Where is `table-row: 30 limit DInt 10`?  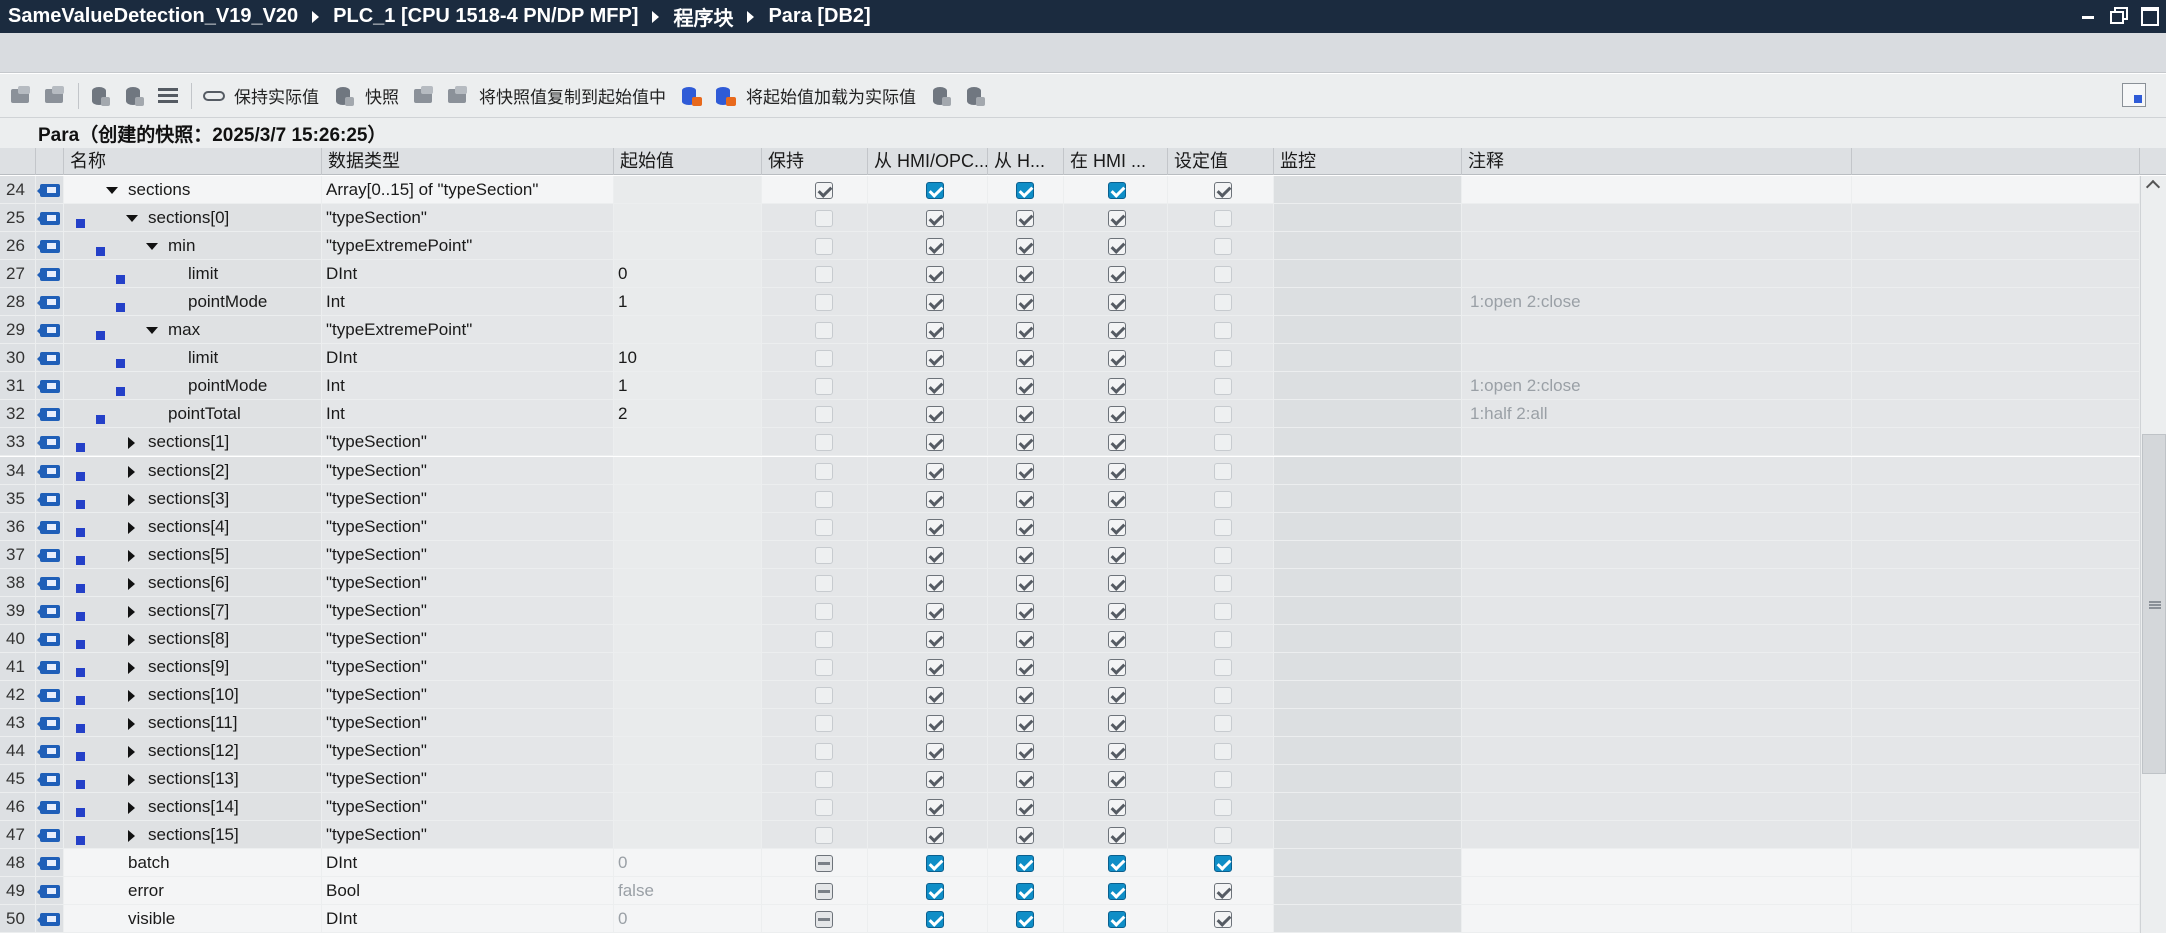
table-row: 30 limit DInt 10 is located at coordinates (1083, 358).